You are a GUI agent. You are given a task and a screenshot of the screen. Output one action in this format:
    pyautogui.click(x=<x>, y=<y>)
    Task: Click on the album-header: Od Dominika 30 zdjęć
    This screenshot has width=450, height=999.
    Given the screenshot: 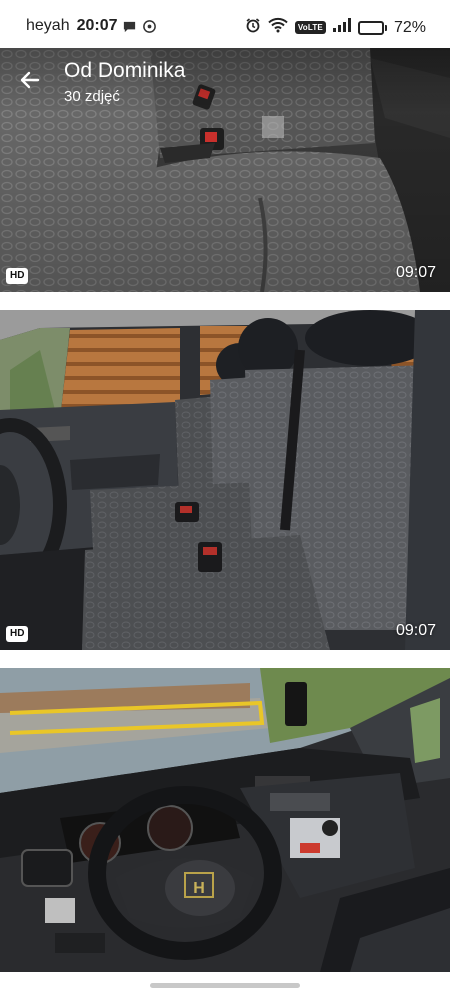 What is the action you would take?
    pyautogui.click(x=225, y=81)
    